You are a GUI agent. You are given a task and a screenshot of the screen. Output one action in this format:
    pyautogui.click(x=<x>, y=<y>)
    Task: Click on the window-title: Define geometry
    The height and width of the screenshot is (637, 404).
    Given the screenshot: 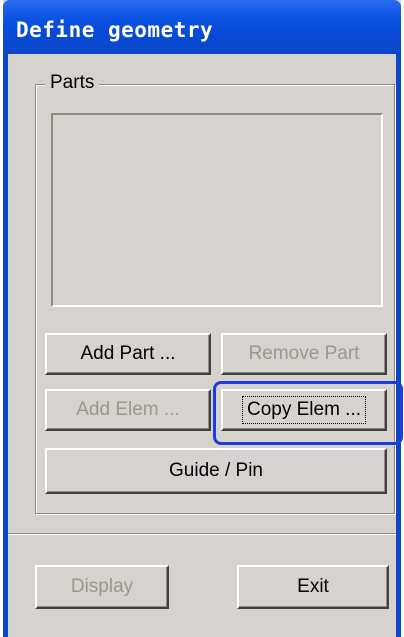 What is the action you would take?
    pyautogui.click(x=115, y=30)
    